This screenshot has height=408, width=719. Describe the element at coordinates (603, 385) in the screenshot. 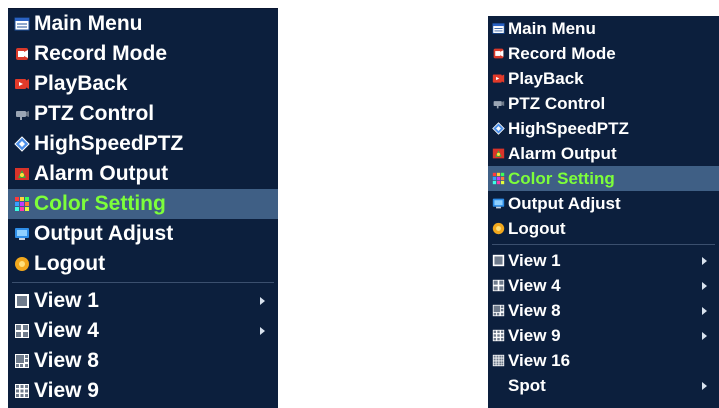

I see `menu-item-spot: Spot` at that location.